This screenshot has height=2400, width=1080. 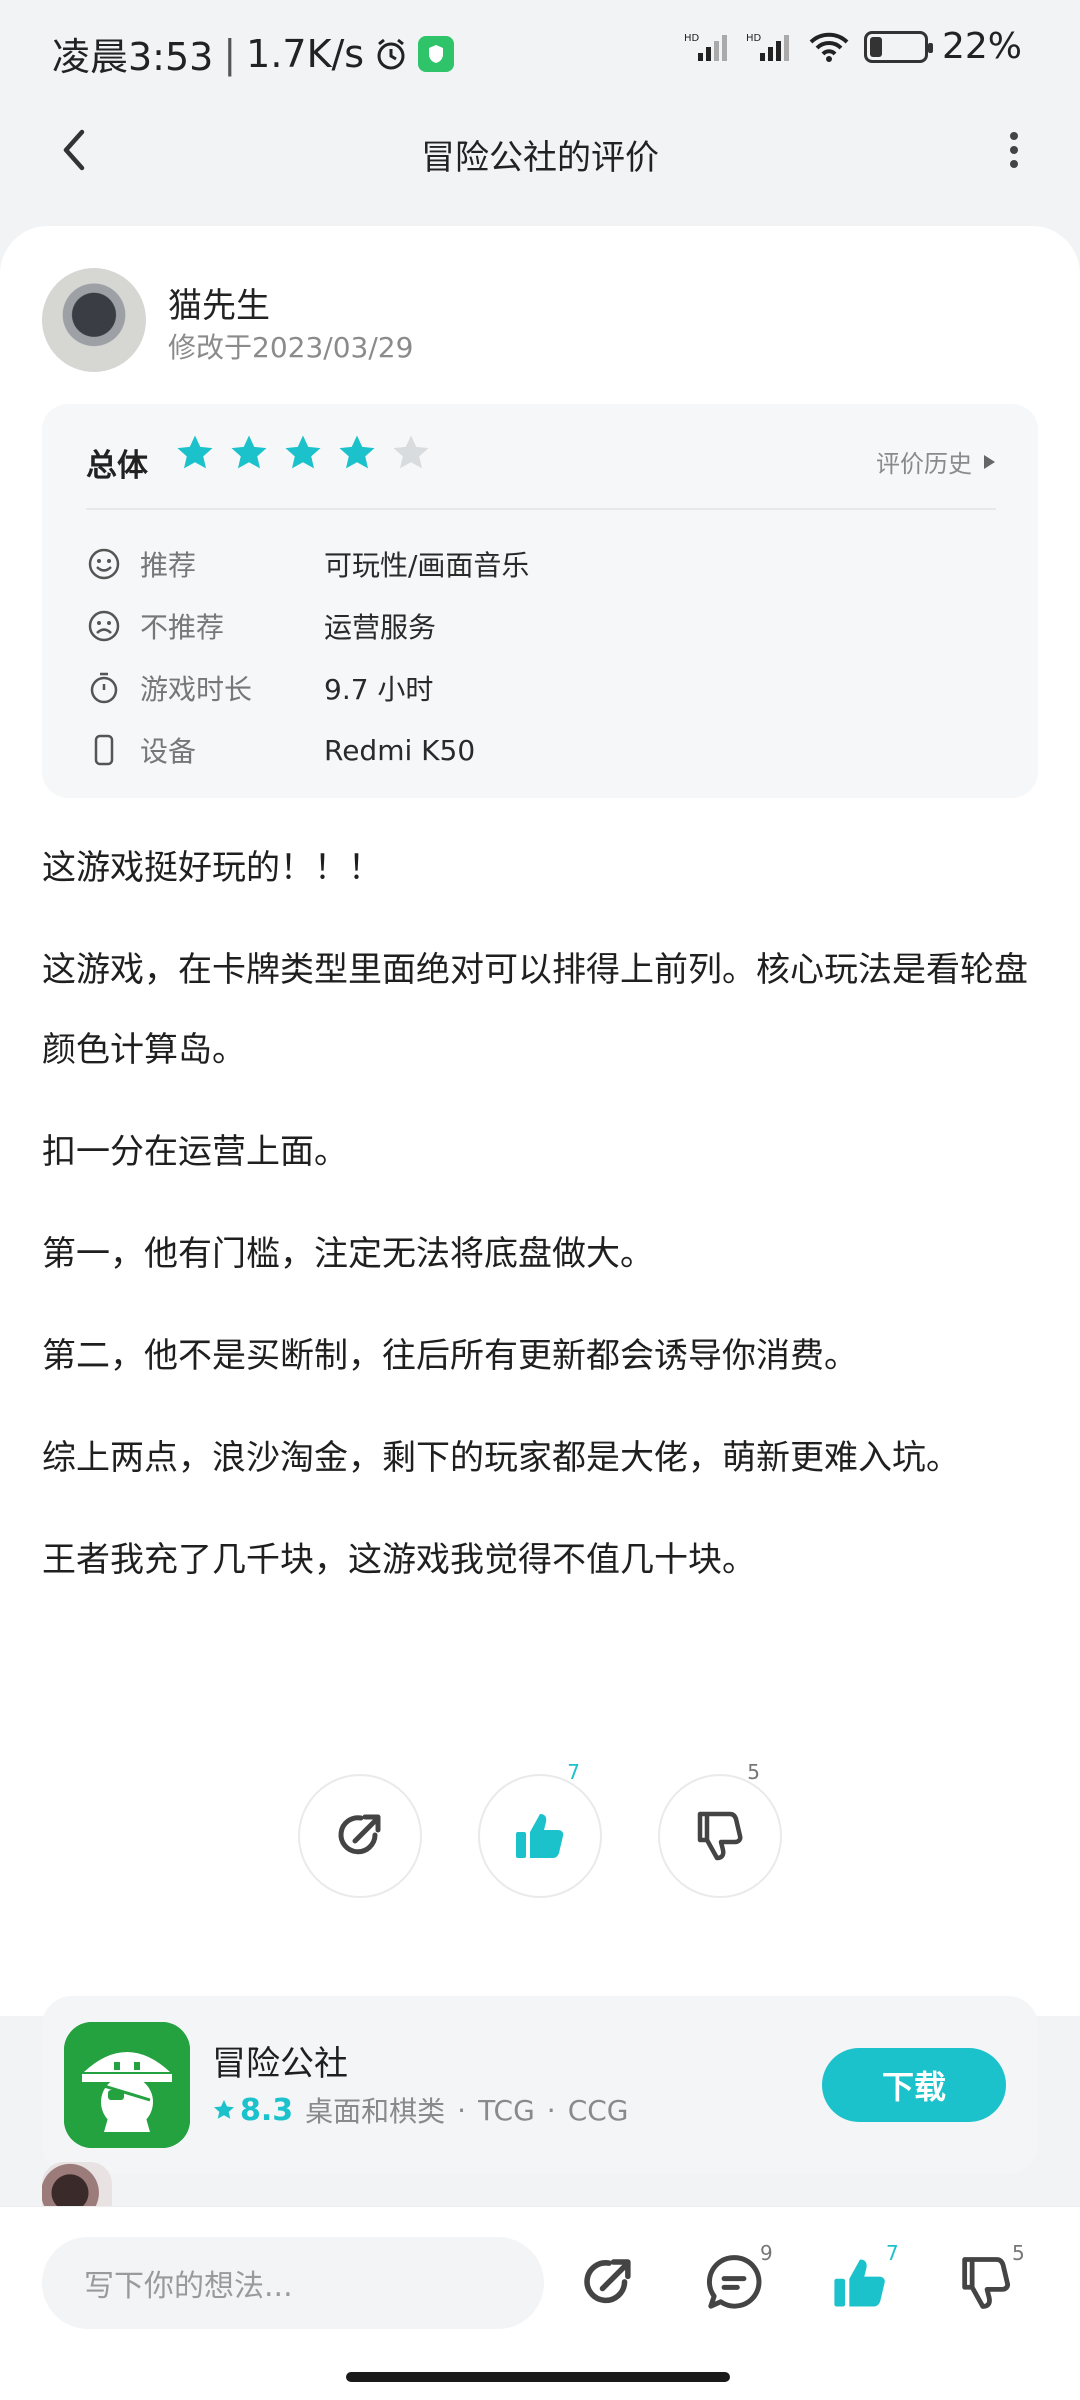 What do you see at coordinates (380, 627) in the screenshot?
I see `attribute-value: 运营服务` at bounding box center [380, 627].